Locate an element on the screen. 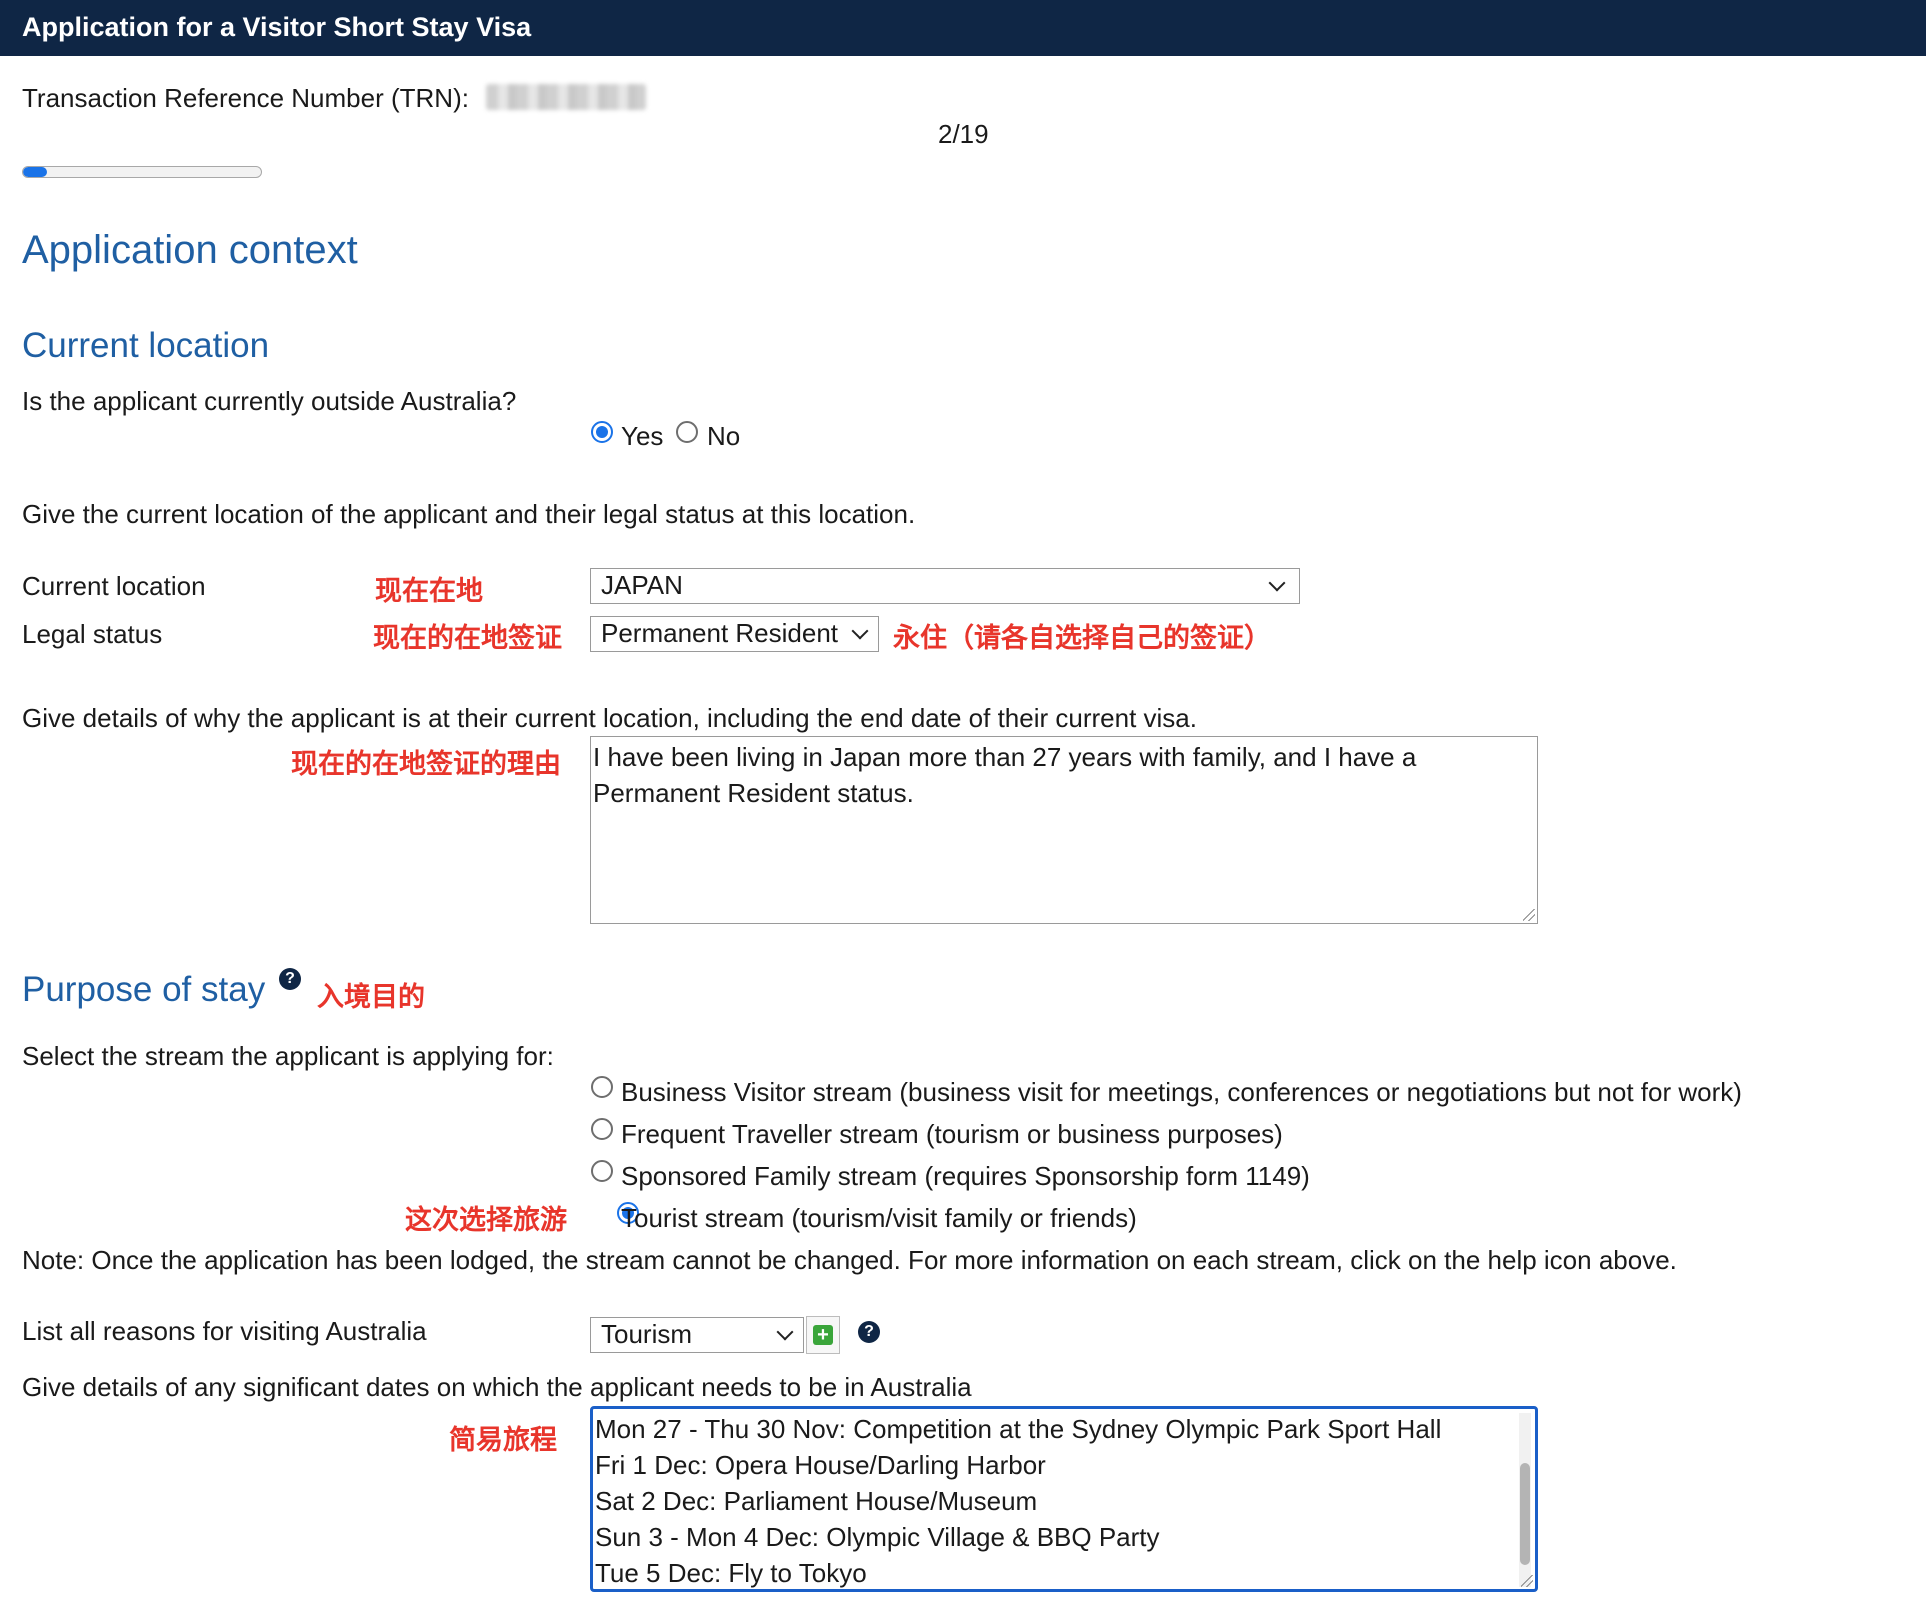 The width and height of the screenshot is (1926, 1598). section-heading-purpose-of-stay: Purpose of stay is located at coordinates (144, 989).